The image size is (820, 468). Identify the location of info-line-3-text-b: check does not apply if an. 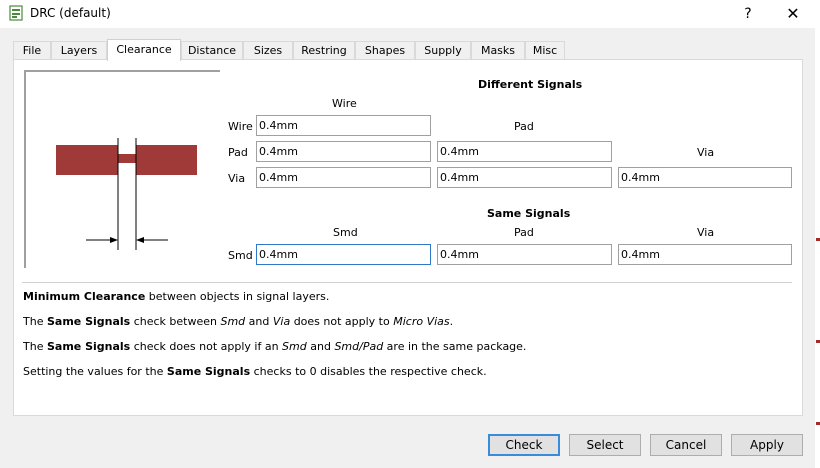
(206, 346).